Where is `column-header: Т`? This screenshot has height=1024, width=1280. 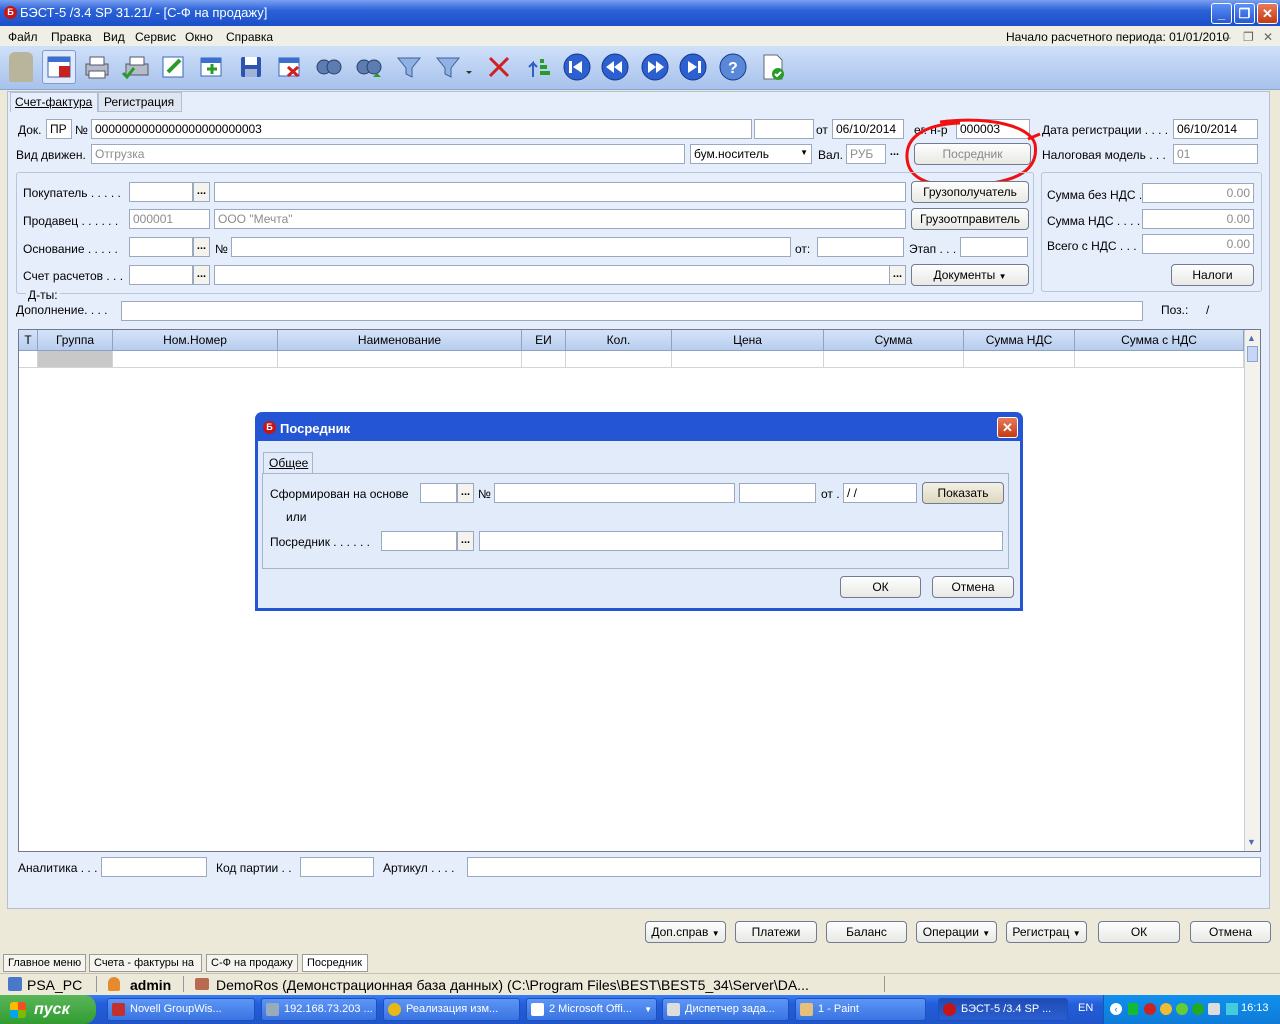 column-header: Т is located at coordinates (28, 340).